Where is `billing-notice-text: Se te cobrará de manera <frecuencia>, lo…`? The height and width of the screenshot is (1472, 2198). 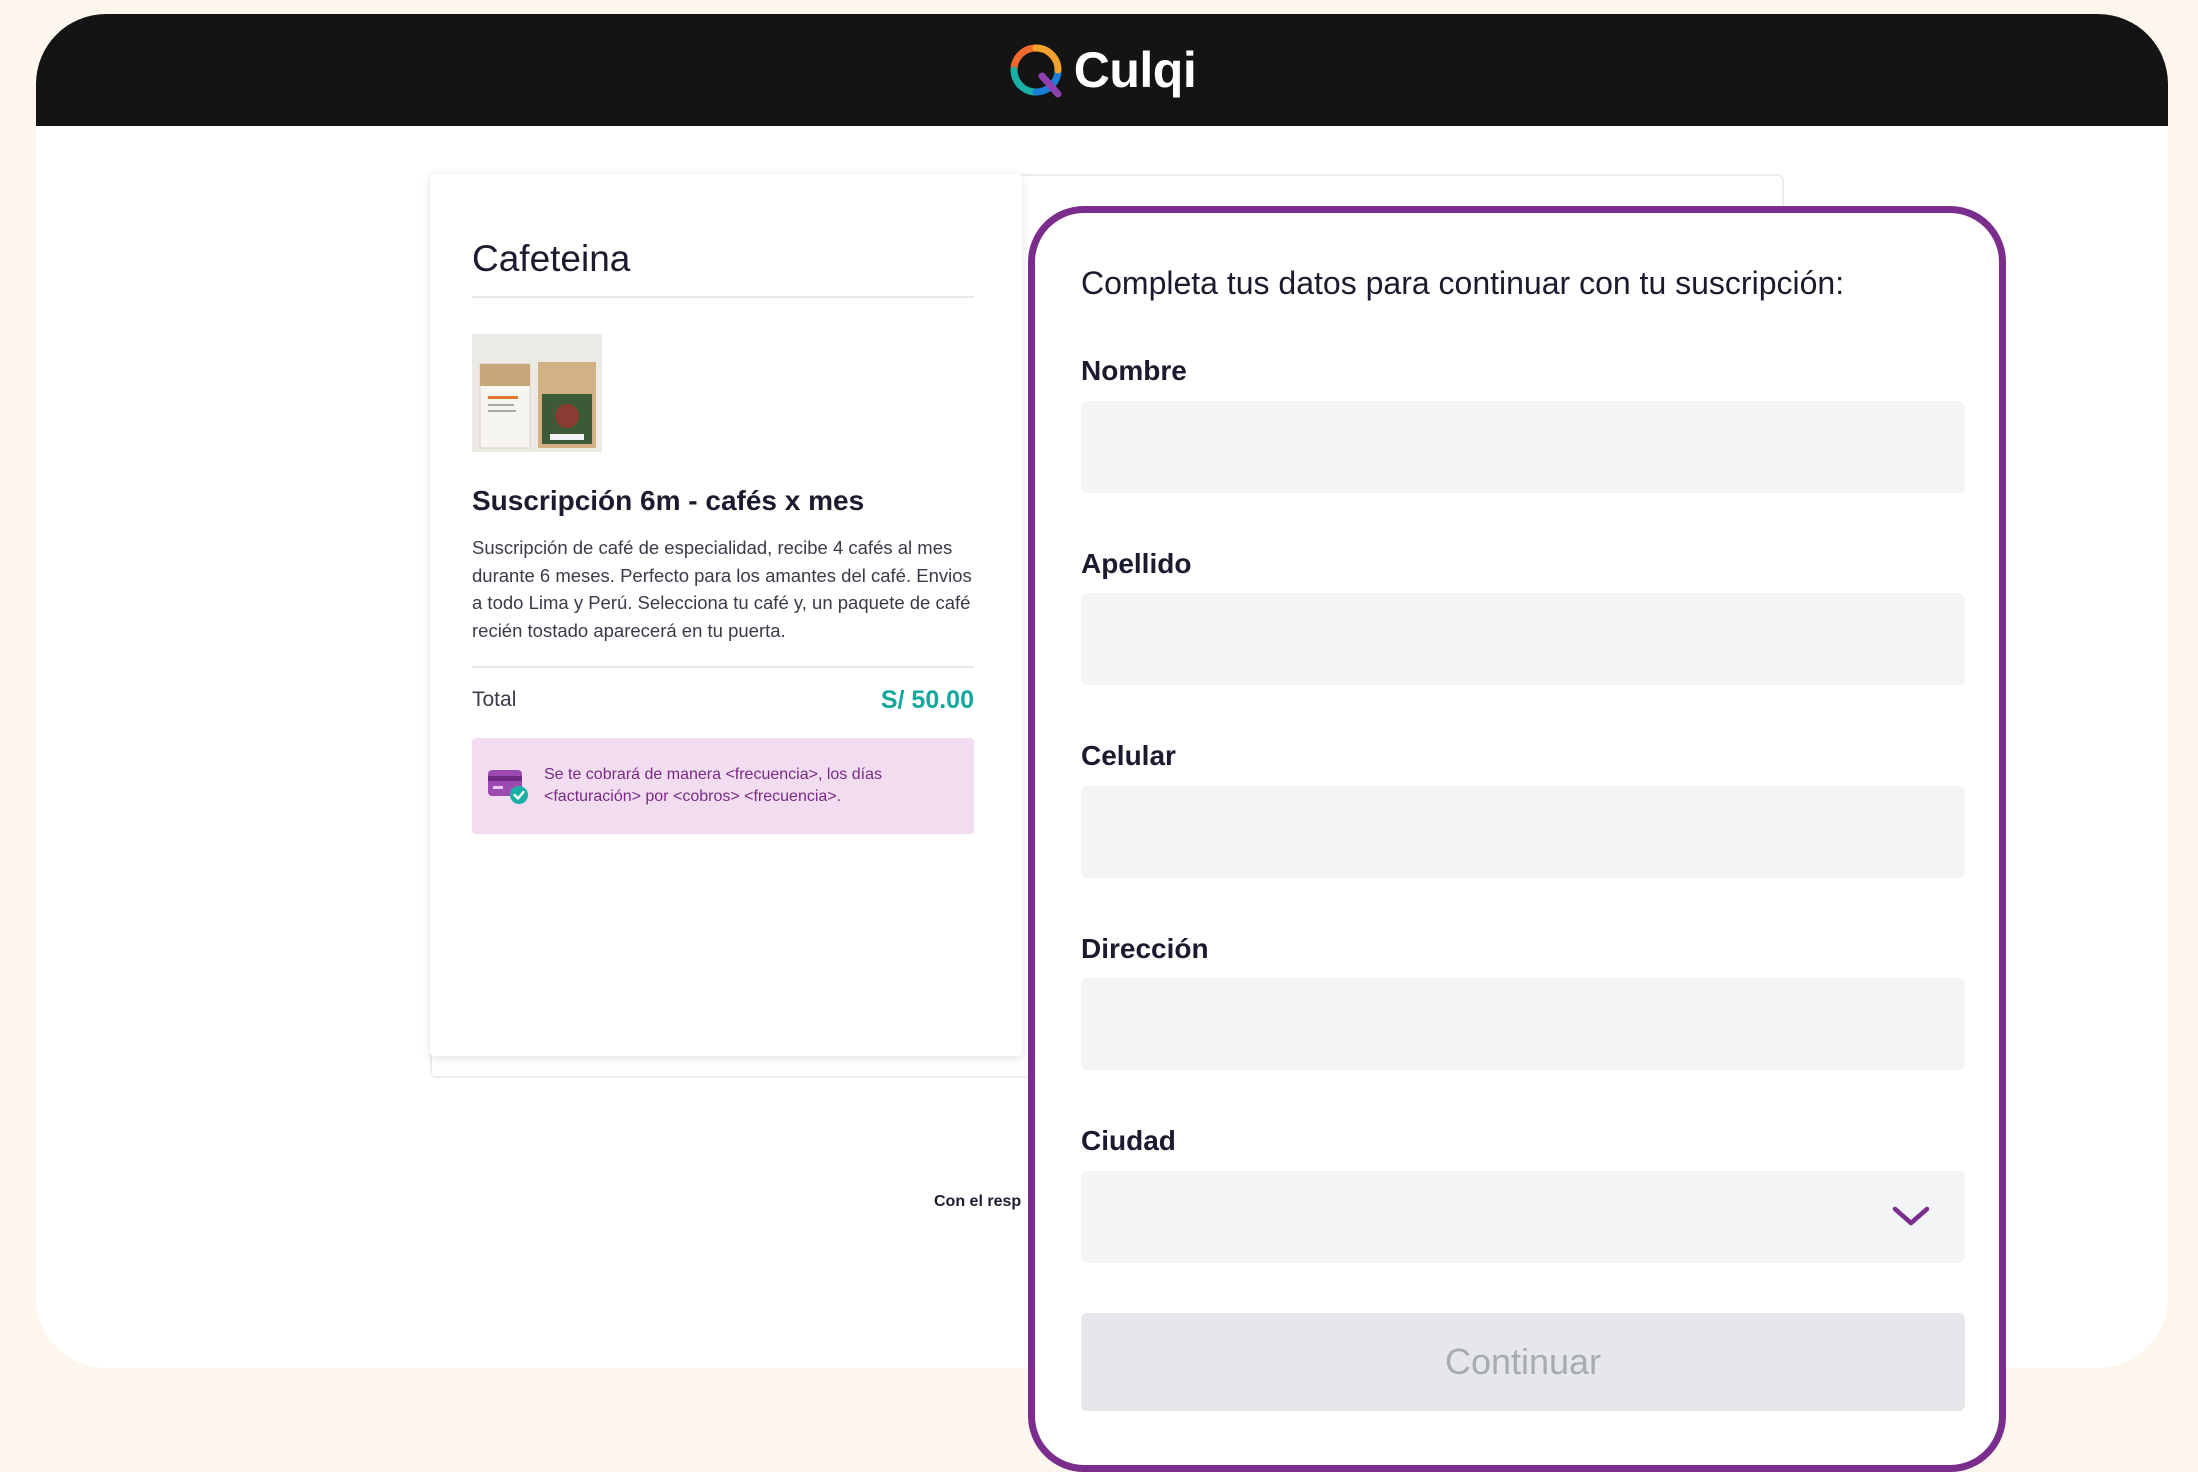
billing-notice-text: Se te cobrará de manera <frecuencia>, lo… is located at coordinates (713, 785).